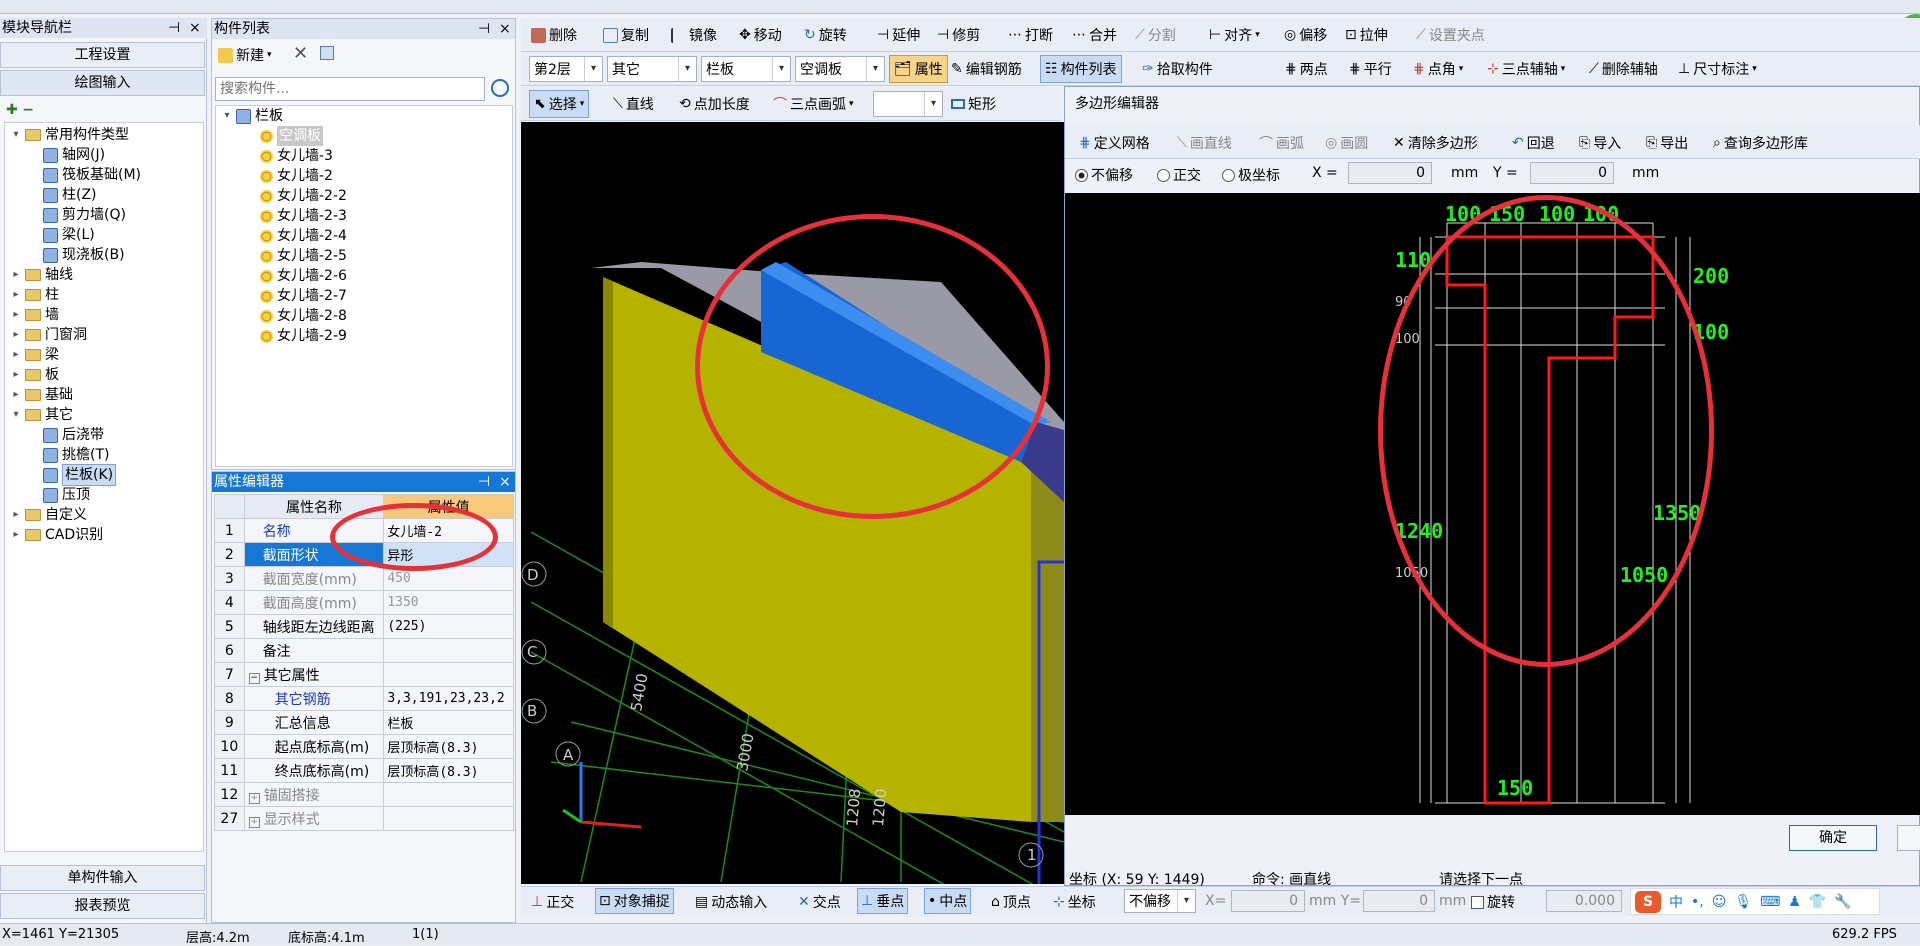 This screenshot has height=946, width=1920. What do you see at coordinates (898, 35) in the screenshot?
I see `extend-button: ⊣ 延伸` at bounding box center [898, 35].